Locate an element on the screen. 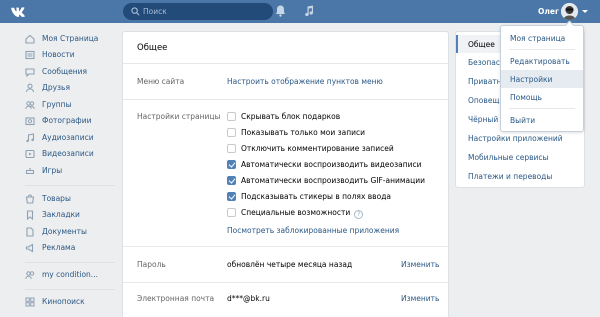 Image resolution: width=600 pixels, height=317 pixels. menu-item-my-page: Моя страница is located at coordinates (542, 38).